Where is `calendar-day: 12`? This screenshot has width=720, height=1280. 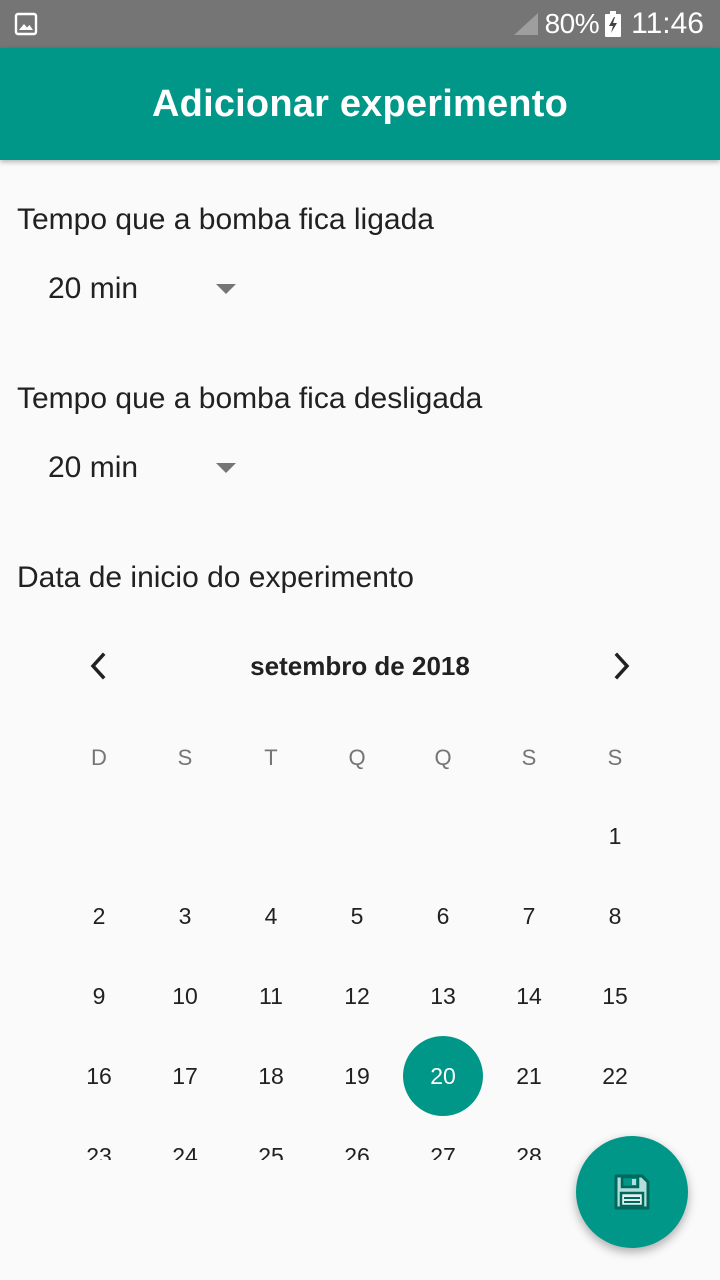 calendar-day: 12 is located at coordinates (357, 996).